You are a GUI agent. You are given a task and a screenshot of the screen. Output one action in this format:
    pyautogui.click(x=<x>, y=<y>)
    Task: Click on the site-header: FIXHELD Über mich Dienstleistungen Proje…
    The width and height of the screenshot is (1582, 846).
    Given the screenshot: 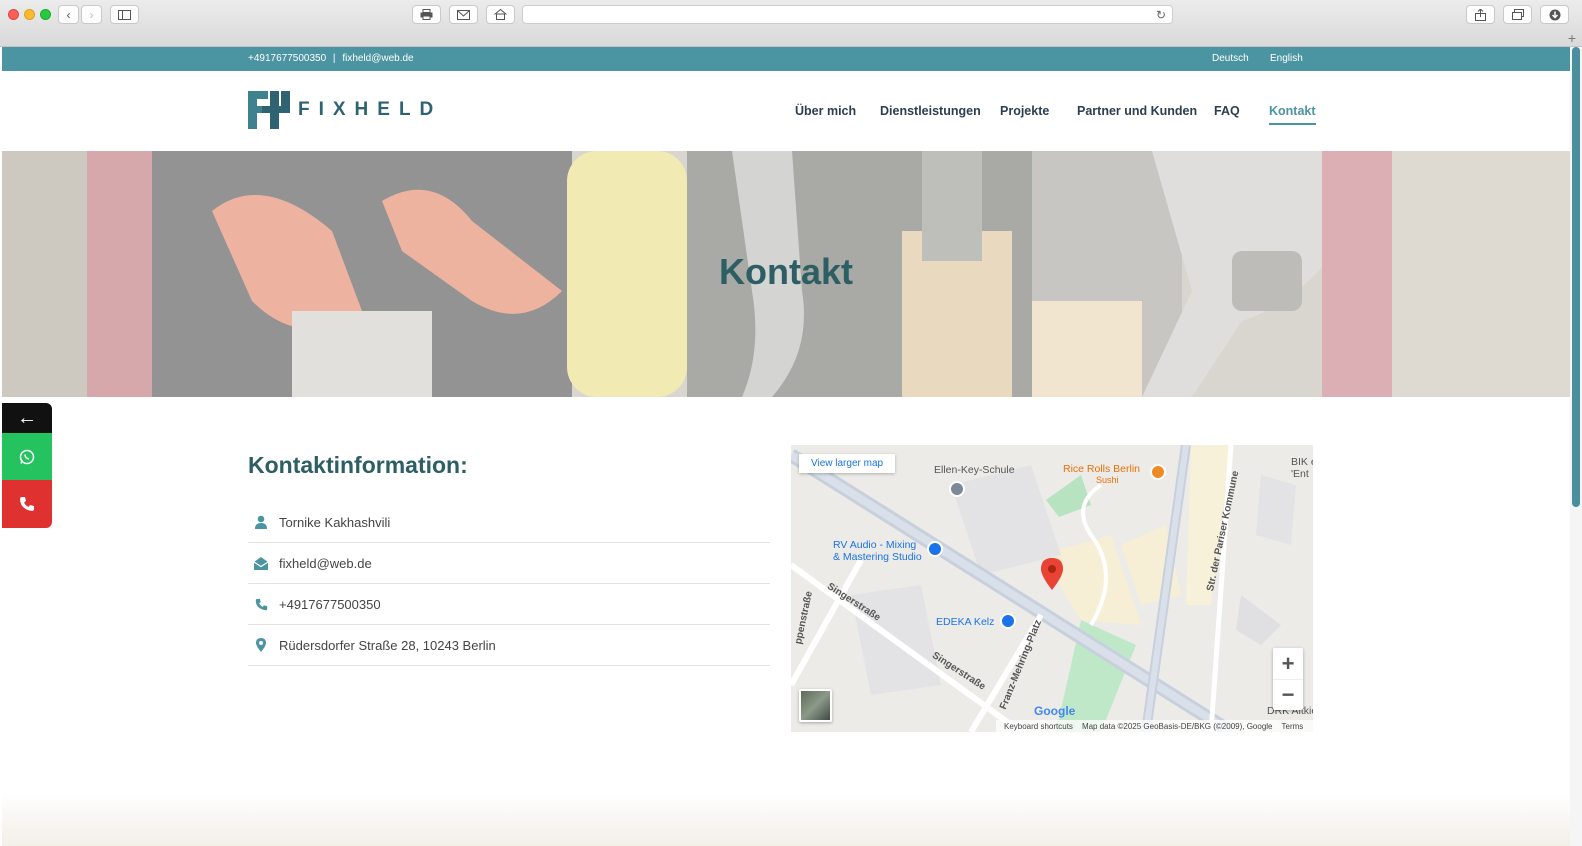 What is the action you would take?
    pyautogui.click(x=786, y=111)
    